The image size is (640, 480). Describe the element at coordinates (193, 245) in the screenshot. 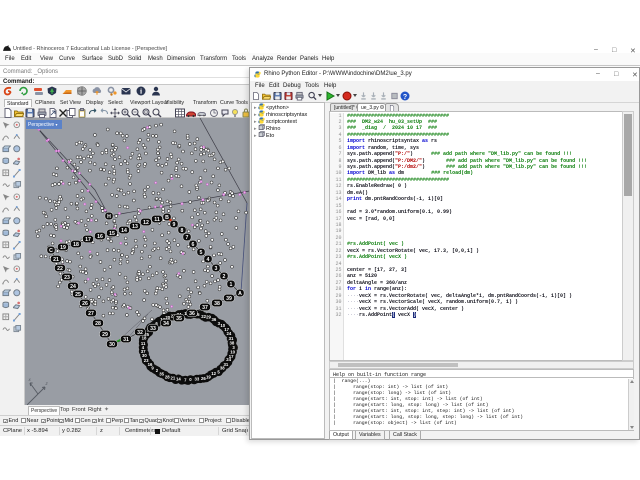

I see `svg-text: 6` at that location.